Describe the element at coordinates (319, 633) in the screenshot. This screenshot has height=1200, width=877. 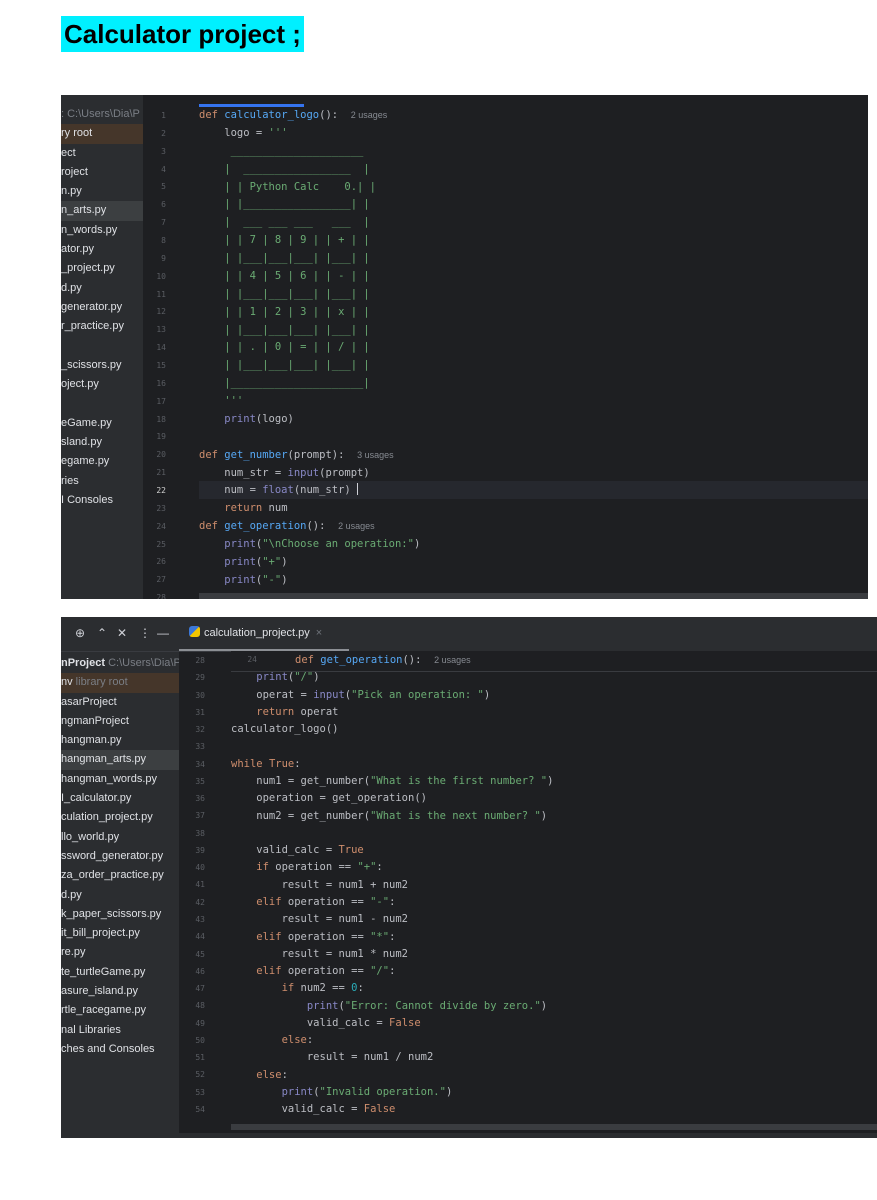
I see `tab-close-icon: ×` at that location.